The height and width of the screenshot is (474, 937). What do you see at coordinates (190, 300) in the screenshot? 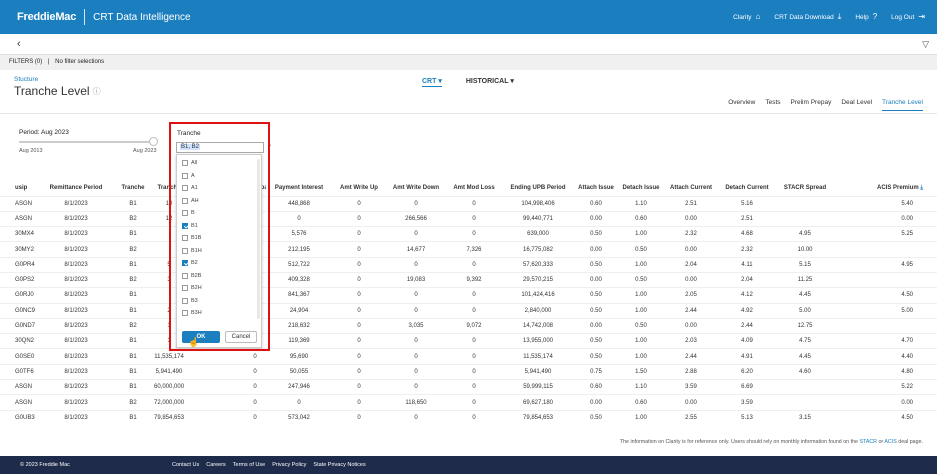
I see `tranche-option: B3` at bounding box center [190, 300].